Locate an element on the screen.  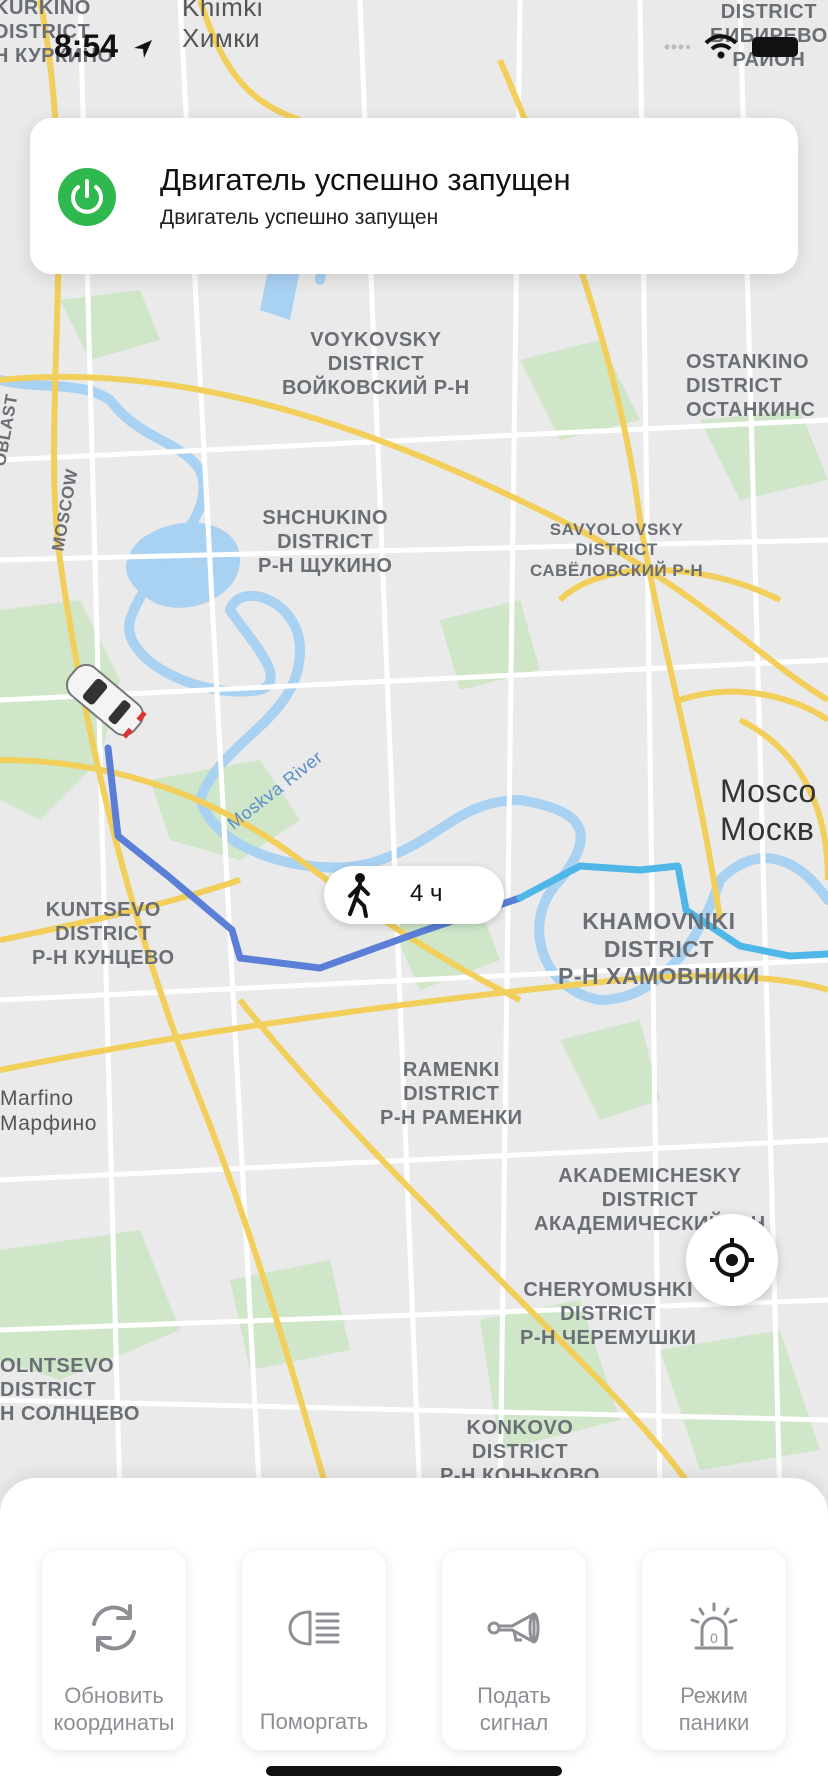
signal-dots-icon is located at coordinates (677, 47).